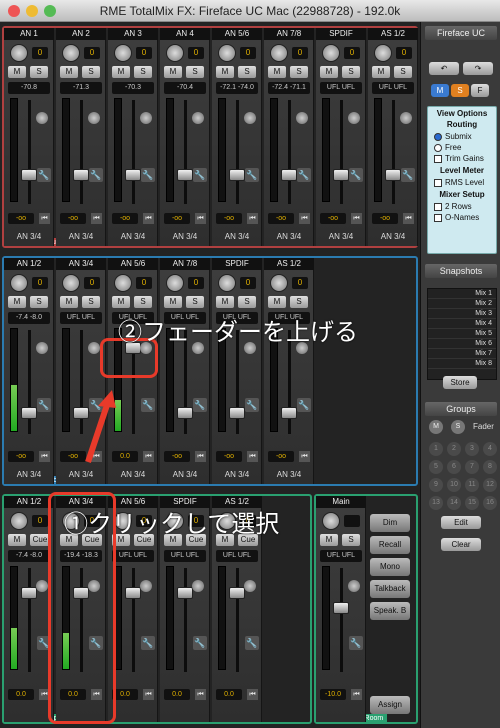 The image size is (500, 728). Describe the element at coordinates (436, 503) in the screenshot. I see `group-slot: 13` at that location.